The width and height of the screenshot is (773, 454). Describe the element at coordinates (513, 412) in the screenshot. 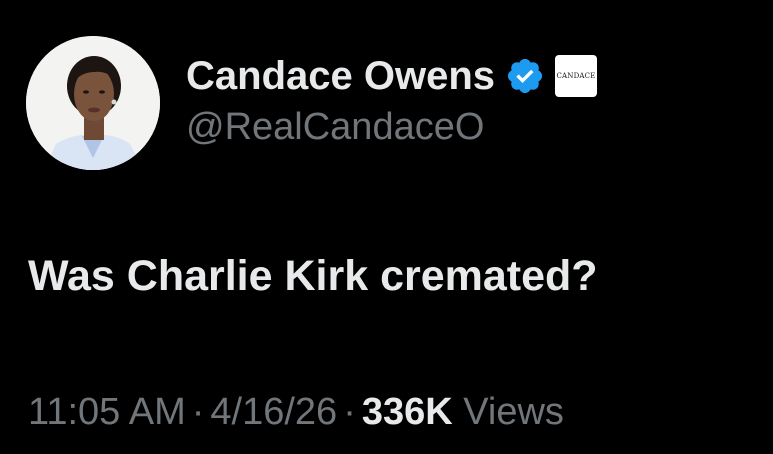

I see `views-label: Views` at that location.